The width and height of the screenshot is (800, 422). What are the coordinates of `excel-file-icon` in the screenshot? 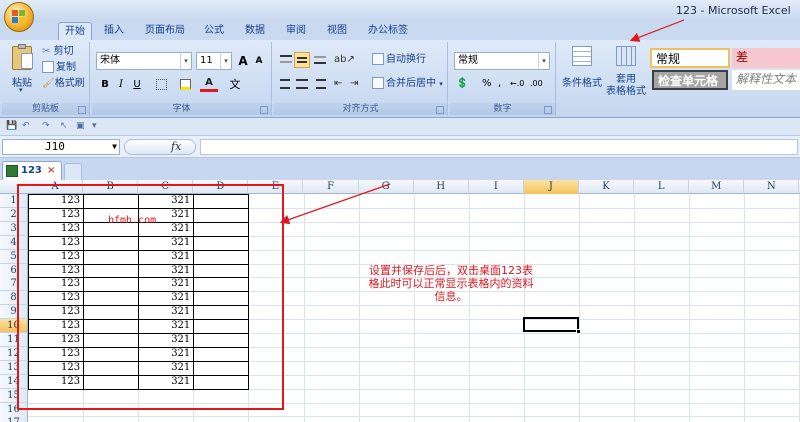 It's located at (12, 171).